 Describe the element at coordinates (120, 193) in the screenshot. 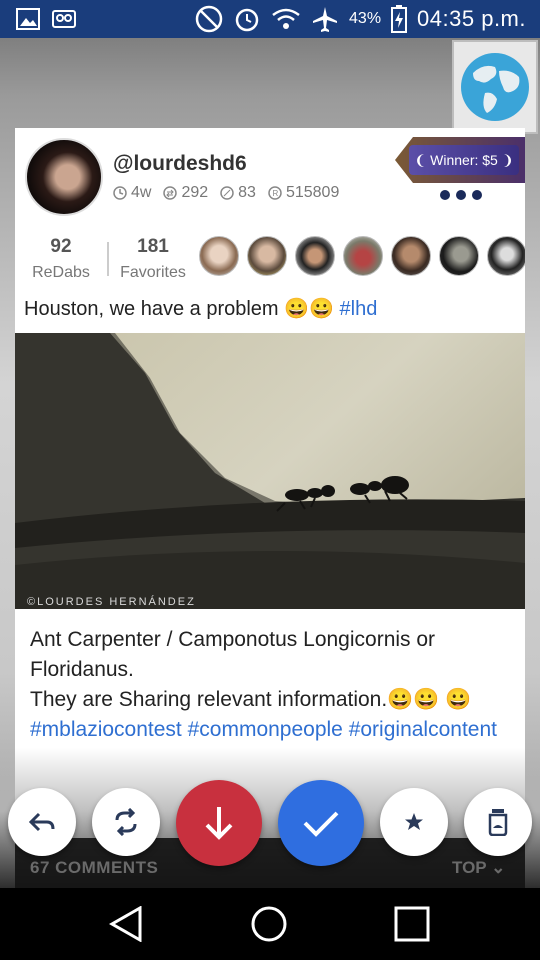

I see `clock-icon` at that location.